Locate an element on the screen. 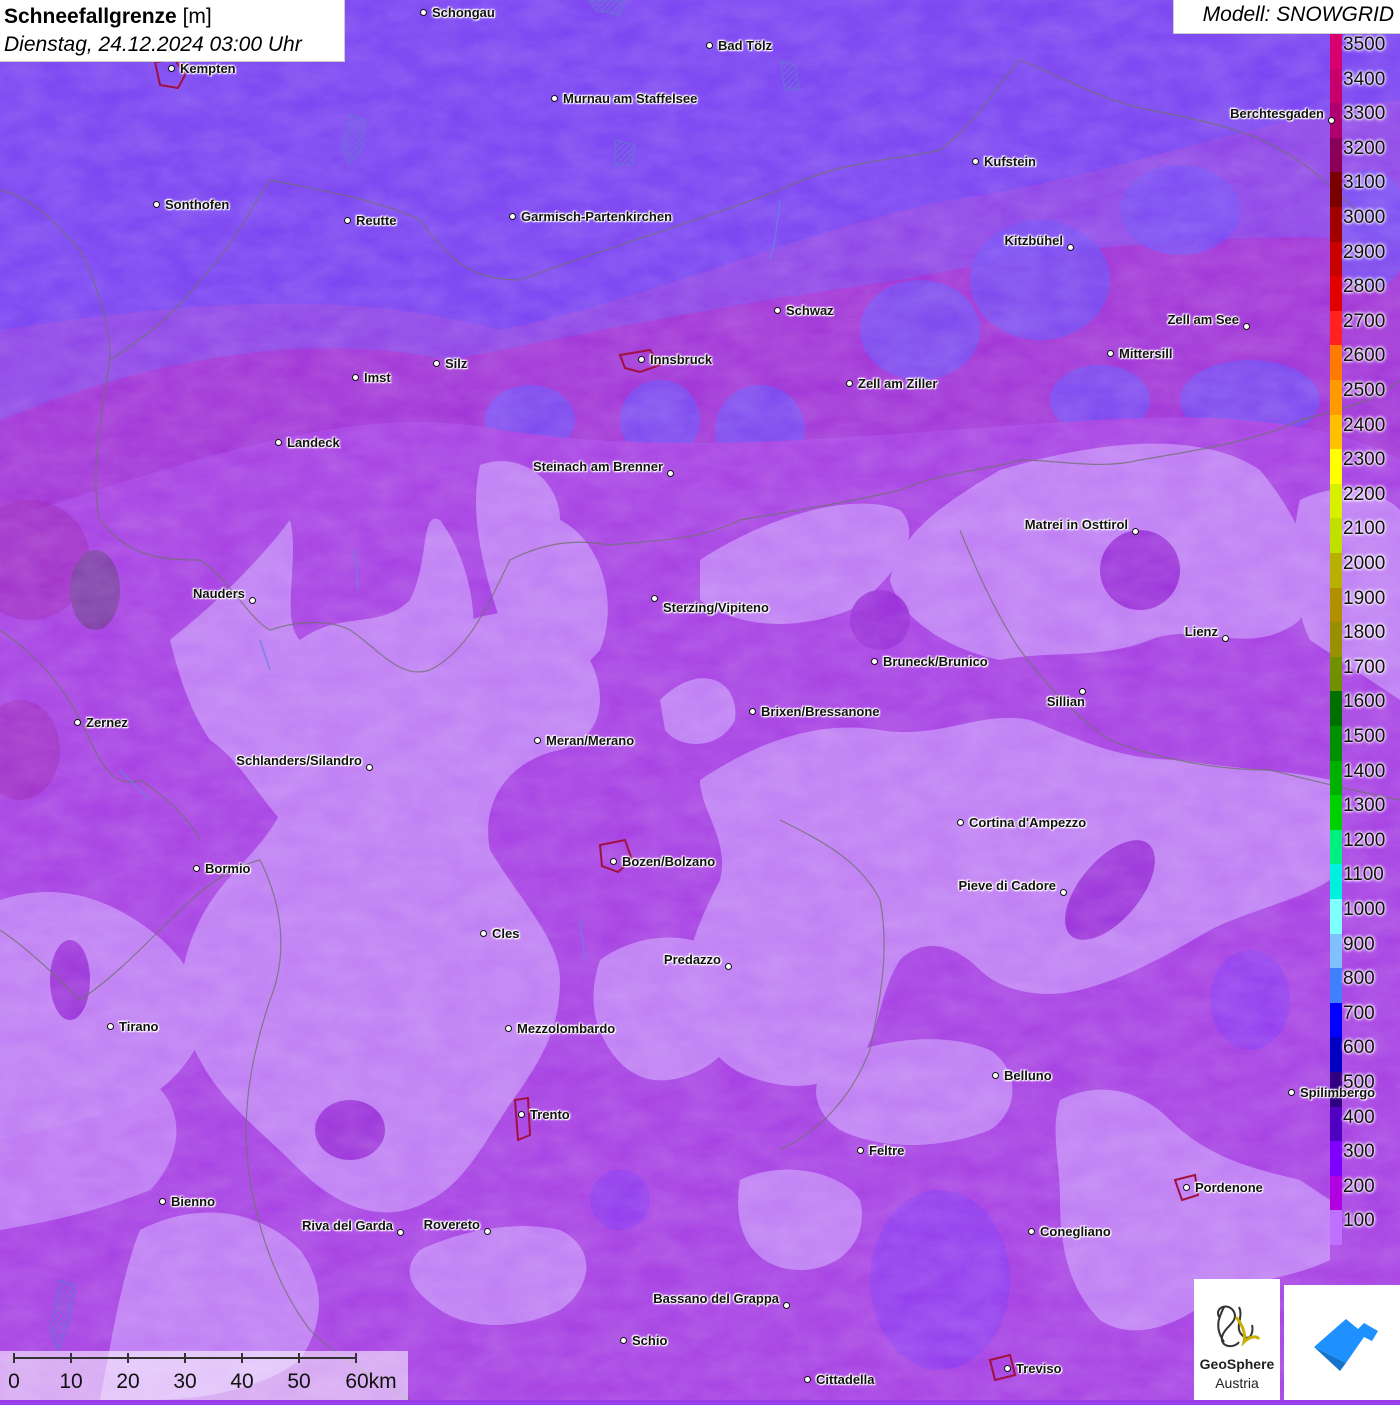 This screenshot has height=1405, width=1400. legend-label: 200 is located at coordinates (1359, 1186).